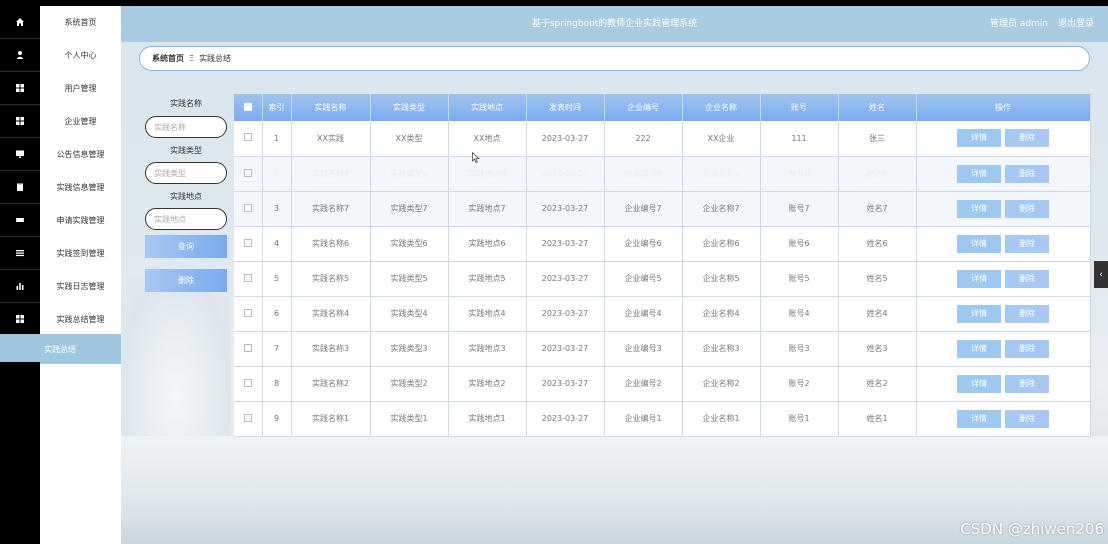 The height and width of the screenshot is (544, 1108). What do you see at coordinates (877, 209) in the screenshot?
I see `table-cell: 姓名7` at bounding box center [877, 209].